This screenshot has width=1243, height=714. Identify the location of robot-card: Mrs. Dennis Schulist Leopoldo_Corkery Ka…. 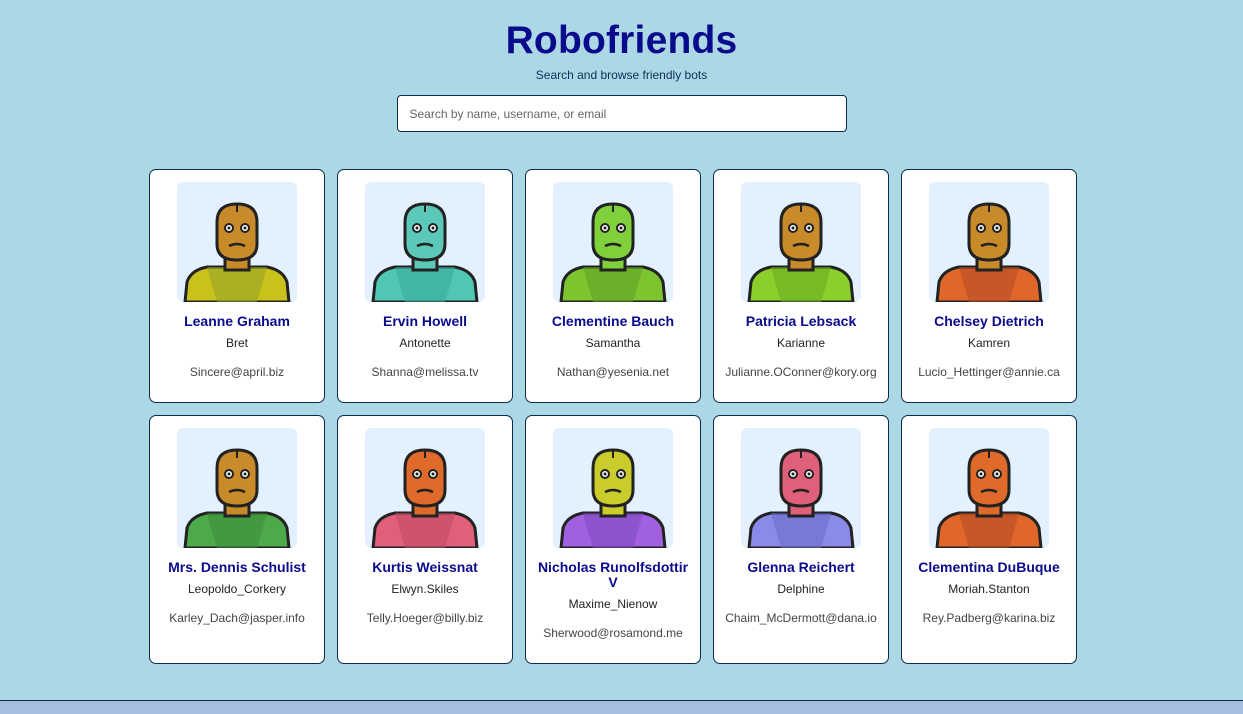
(237, 539).